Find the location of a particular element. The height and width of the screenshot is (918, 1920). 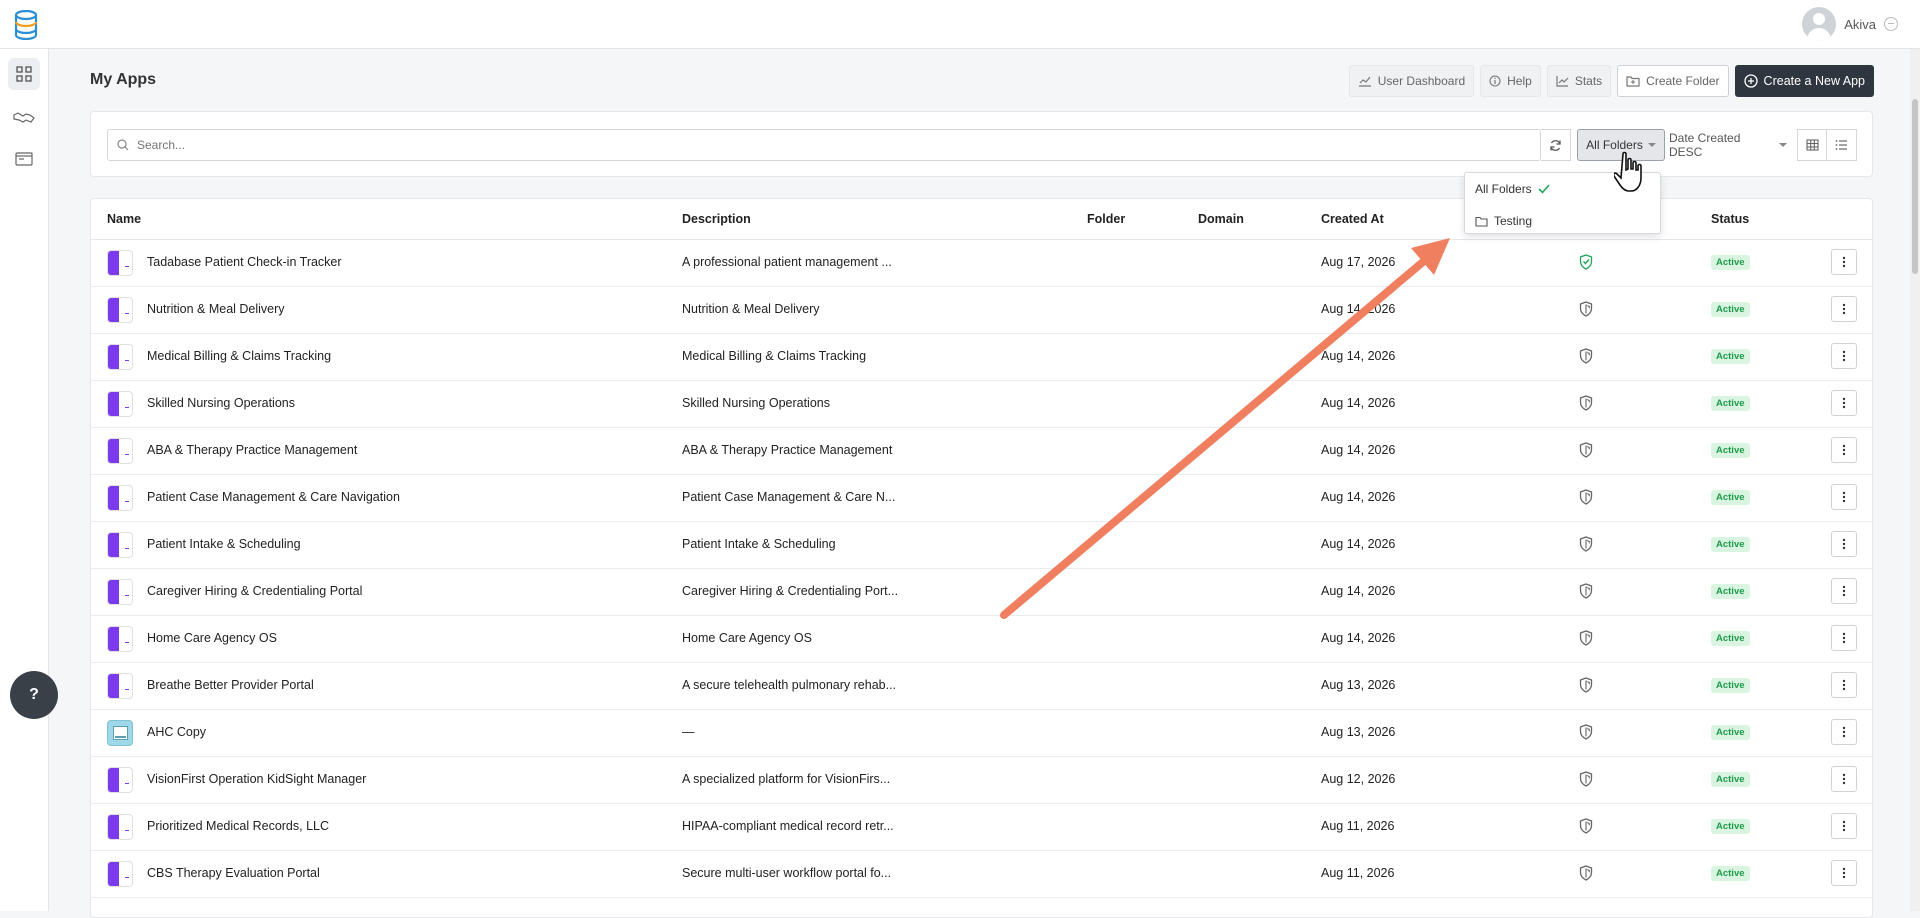

create-folder-button: Create Folder is located at coordinates (1673, 81).